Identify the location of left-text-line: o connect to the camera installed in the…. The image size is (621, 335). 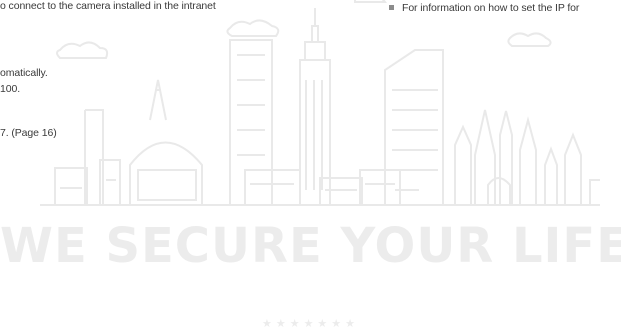
(108, 6).